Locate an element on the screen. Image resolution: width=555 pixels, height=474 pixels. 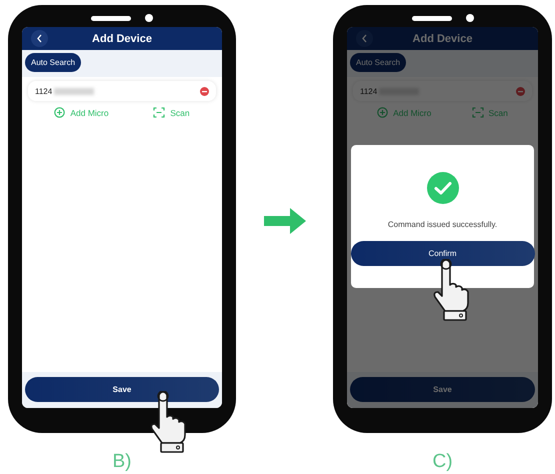
back-button is located at coordinates (39, 38).